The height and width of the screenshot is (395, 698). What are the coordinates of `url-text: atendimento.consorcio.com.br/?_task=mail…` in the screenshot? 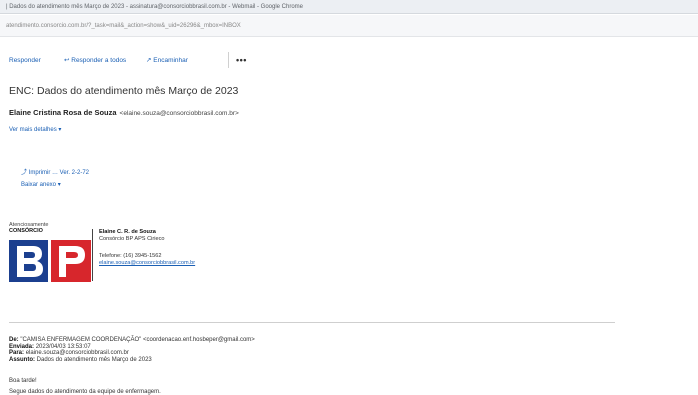 It's located at (123, 26).